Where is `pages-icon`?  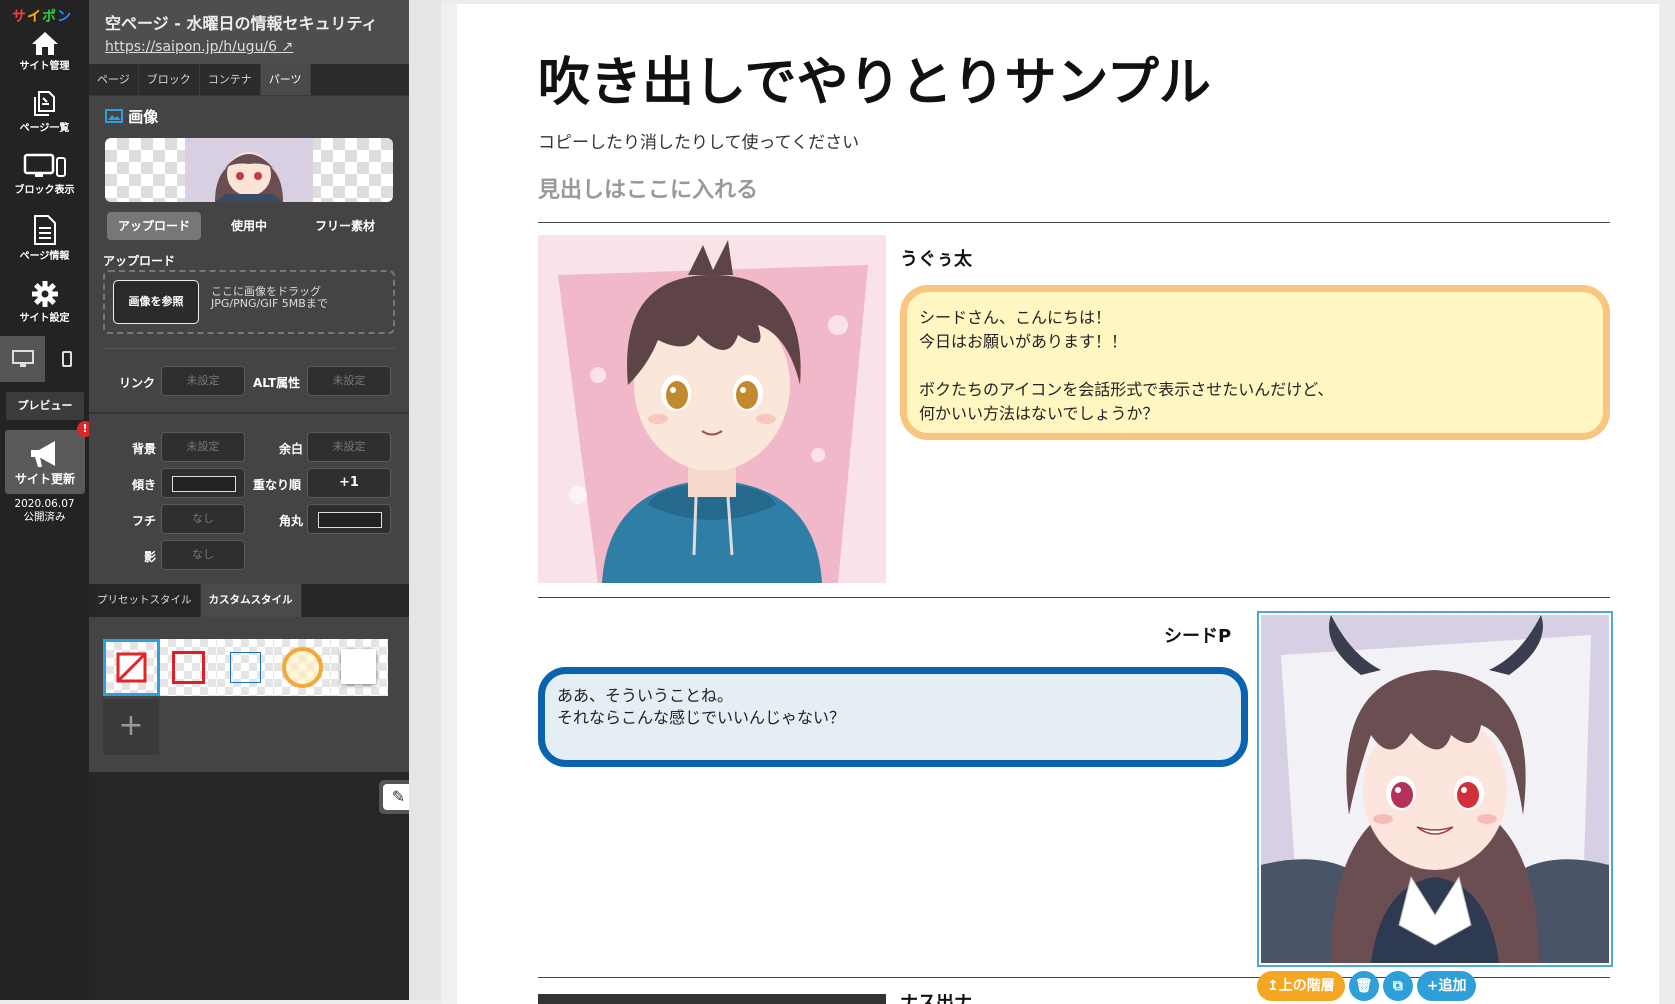
pages-icon is located at coordinates (44, 103).